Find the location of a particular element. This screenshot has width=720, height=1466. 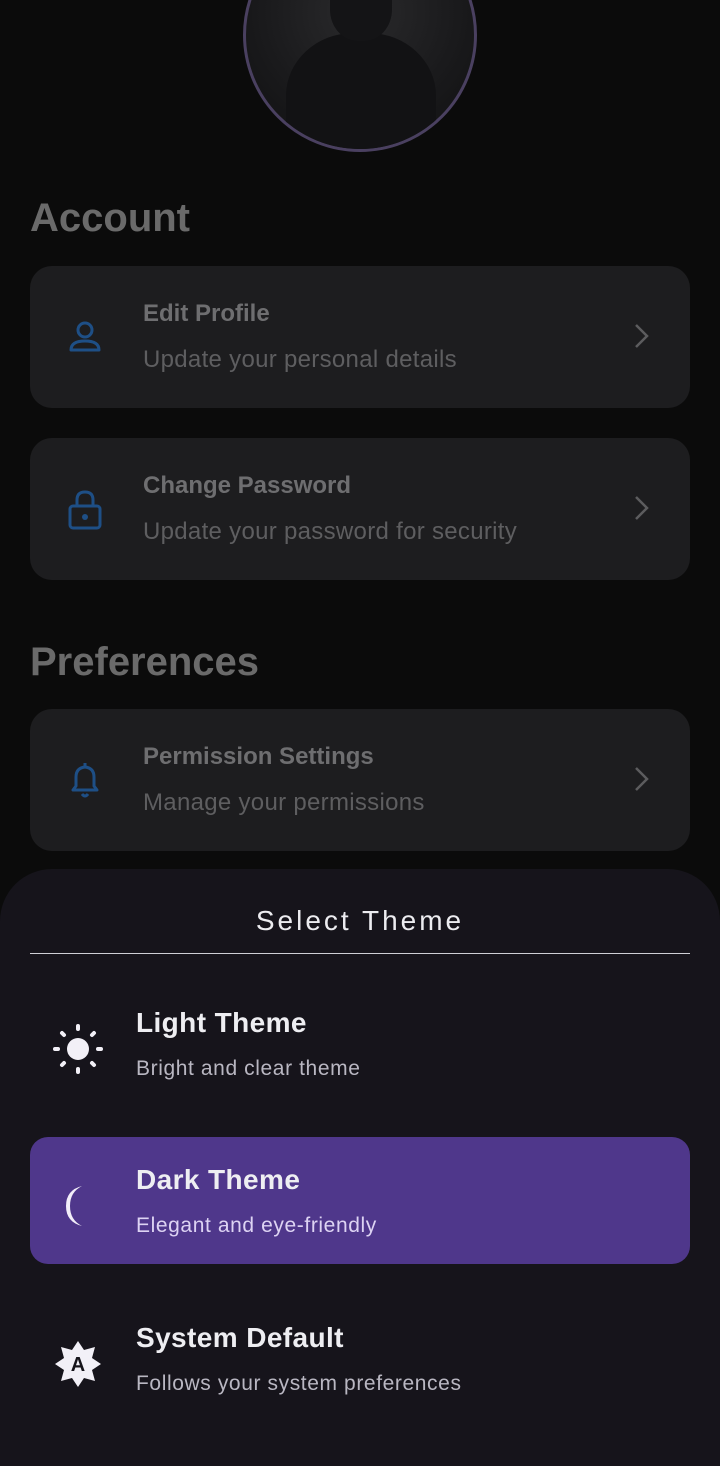

auto-brightness-icon: A is located at coordinates (78, 1364).